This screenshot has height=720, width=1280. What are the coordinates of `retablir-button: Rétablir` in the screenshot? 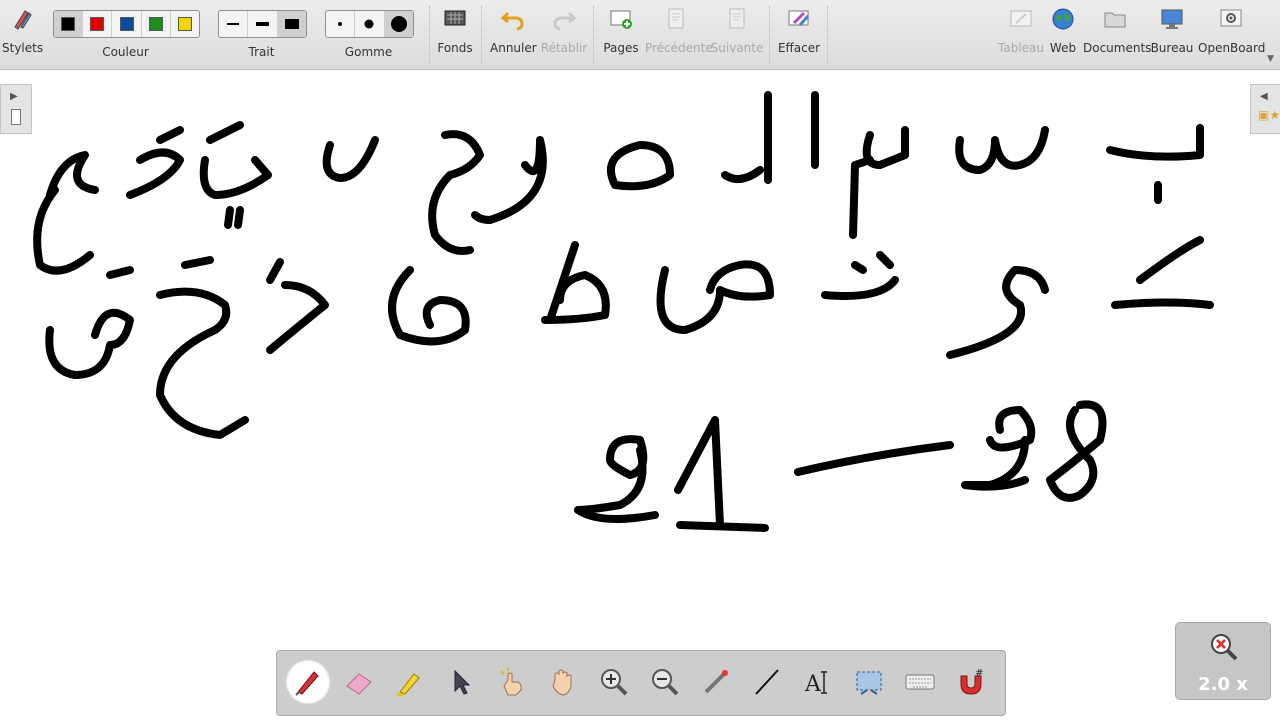 It's located at (564, 33).